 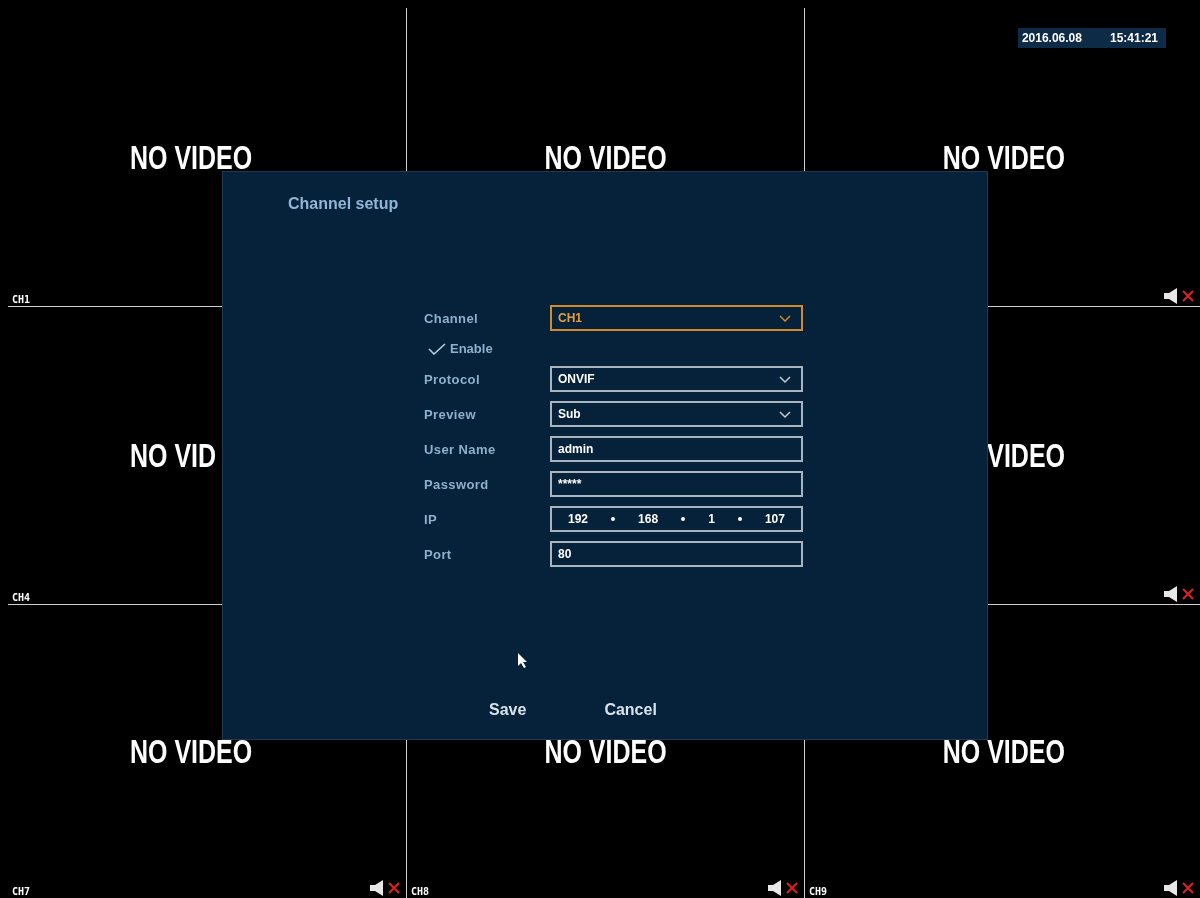 I want to click on mouse-pointer-icon, so click(x=523, y=660).